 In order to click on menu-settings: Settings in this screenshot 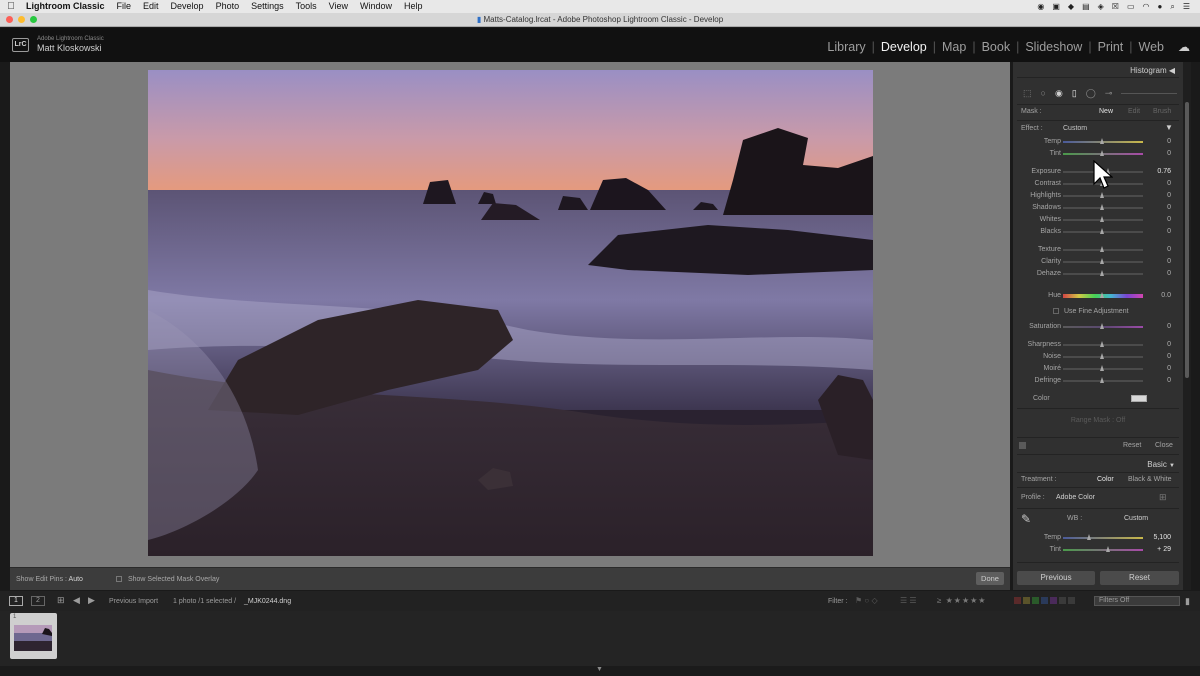, I will do `click(267, 6)`.